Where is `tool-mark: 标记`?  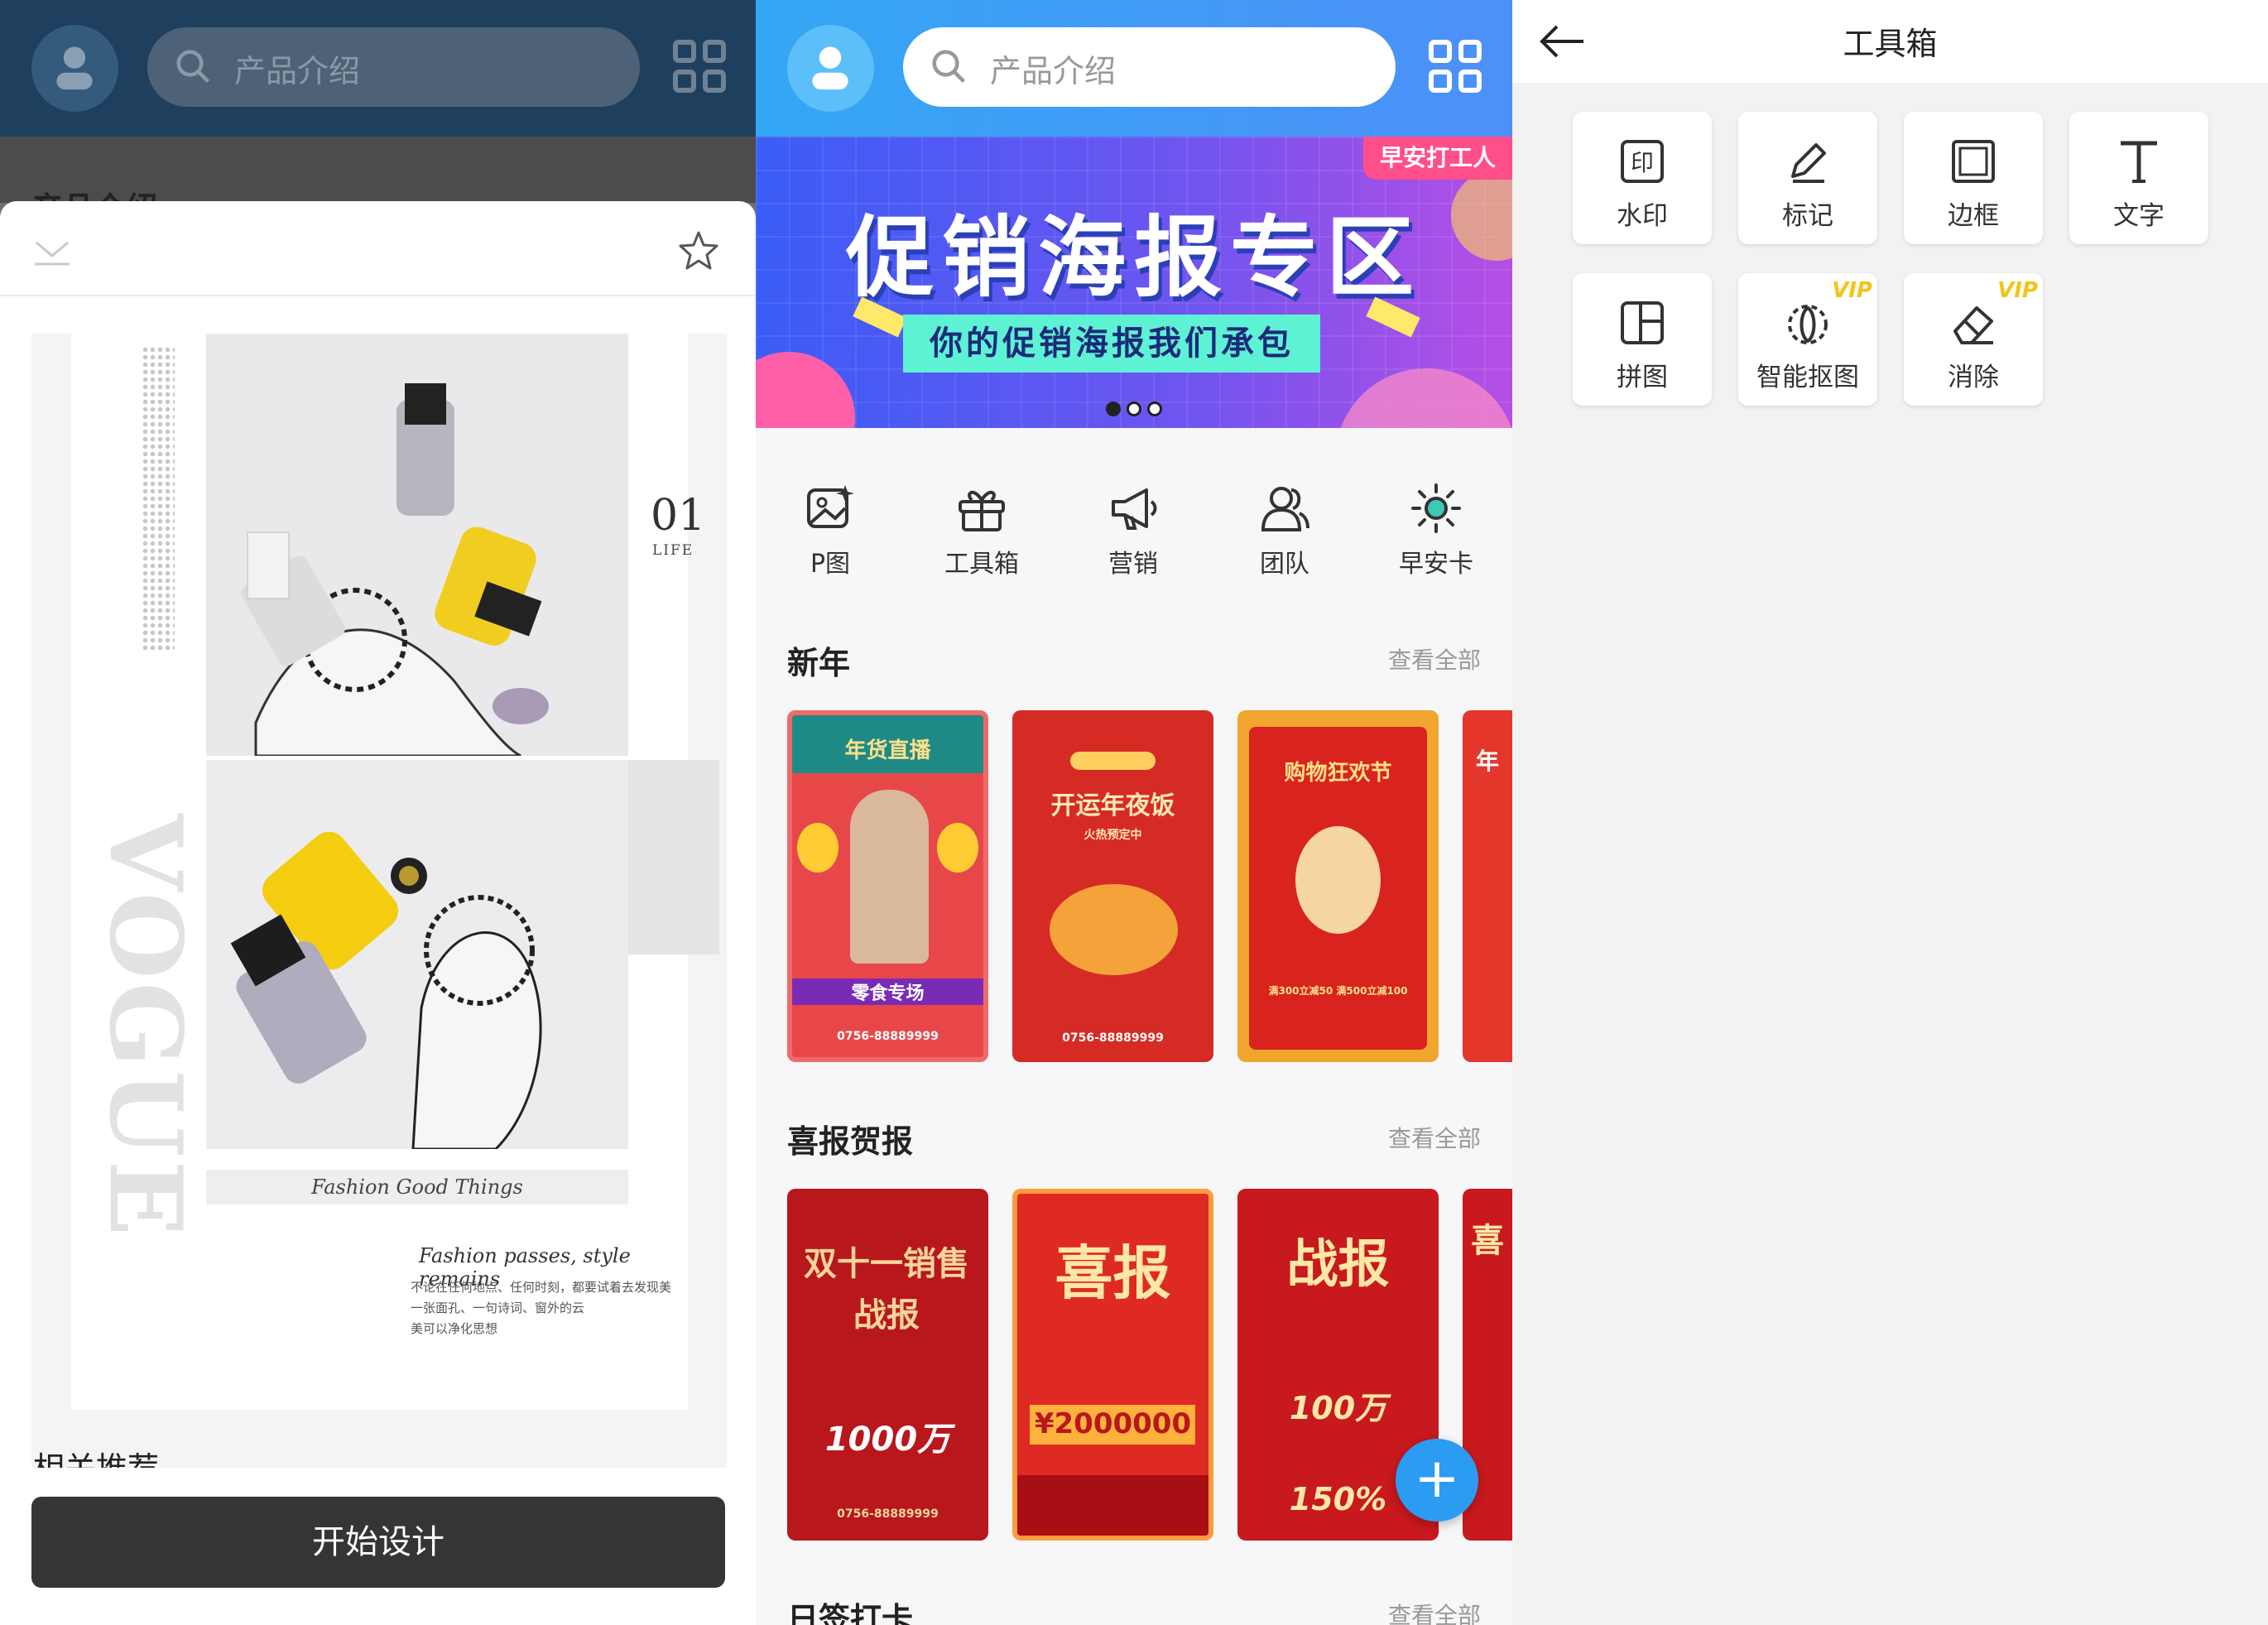 tool-mark: 标记 is located at coordinates (1808, 178).